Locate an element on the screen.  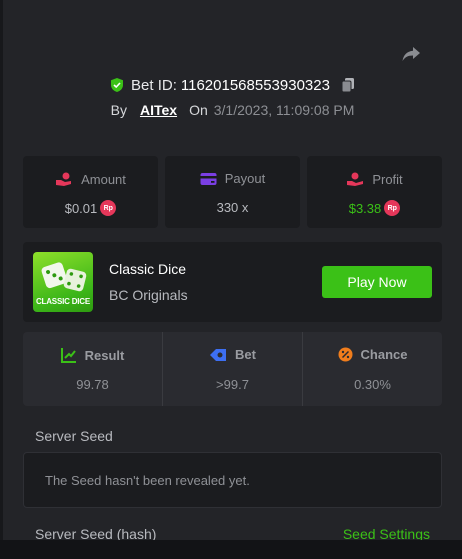
bet-id-label: Bet ID: is located at coordinates (154, 85).